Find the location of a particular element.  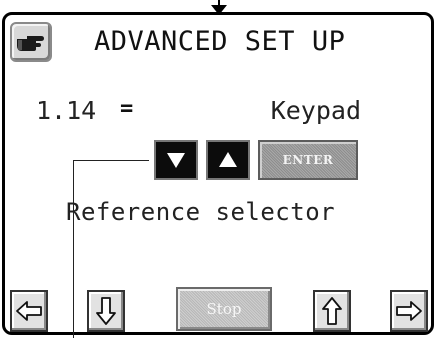

arrow-right-icon is located at coordinates (409, 311).